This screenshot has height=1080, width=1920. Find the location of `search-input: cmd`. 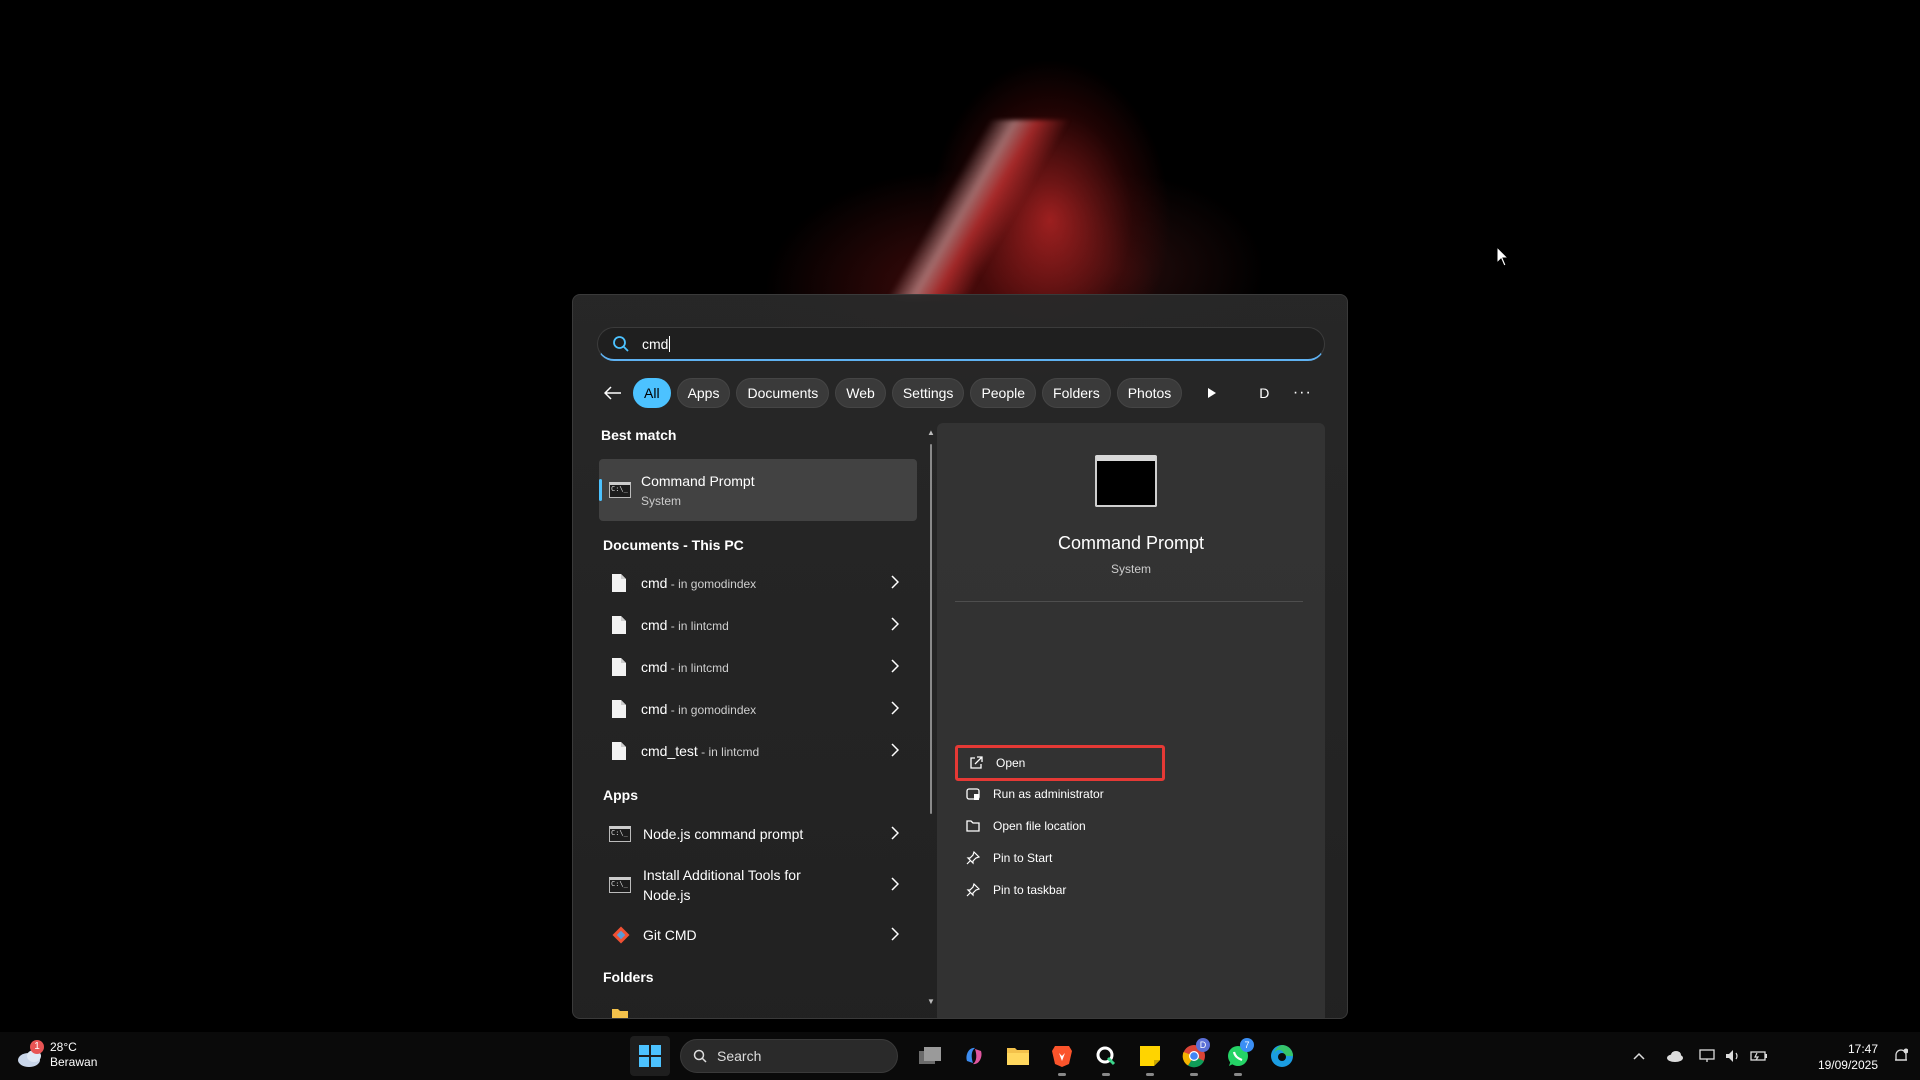

search-input: cmd is located at coordinates (961, 344).